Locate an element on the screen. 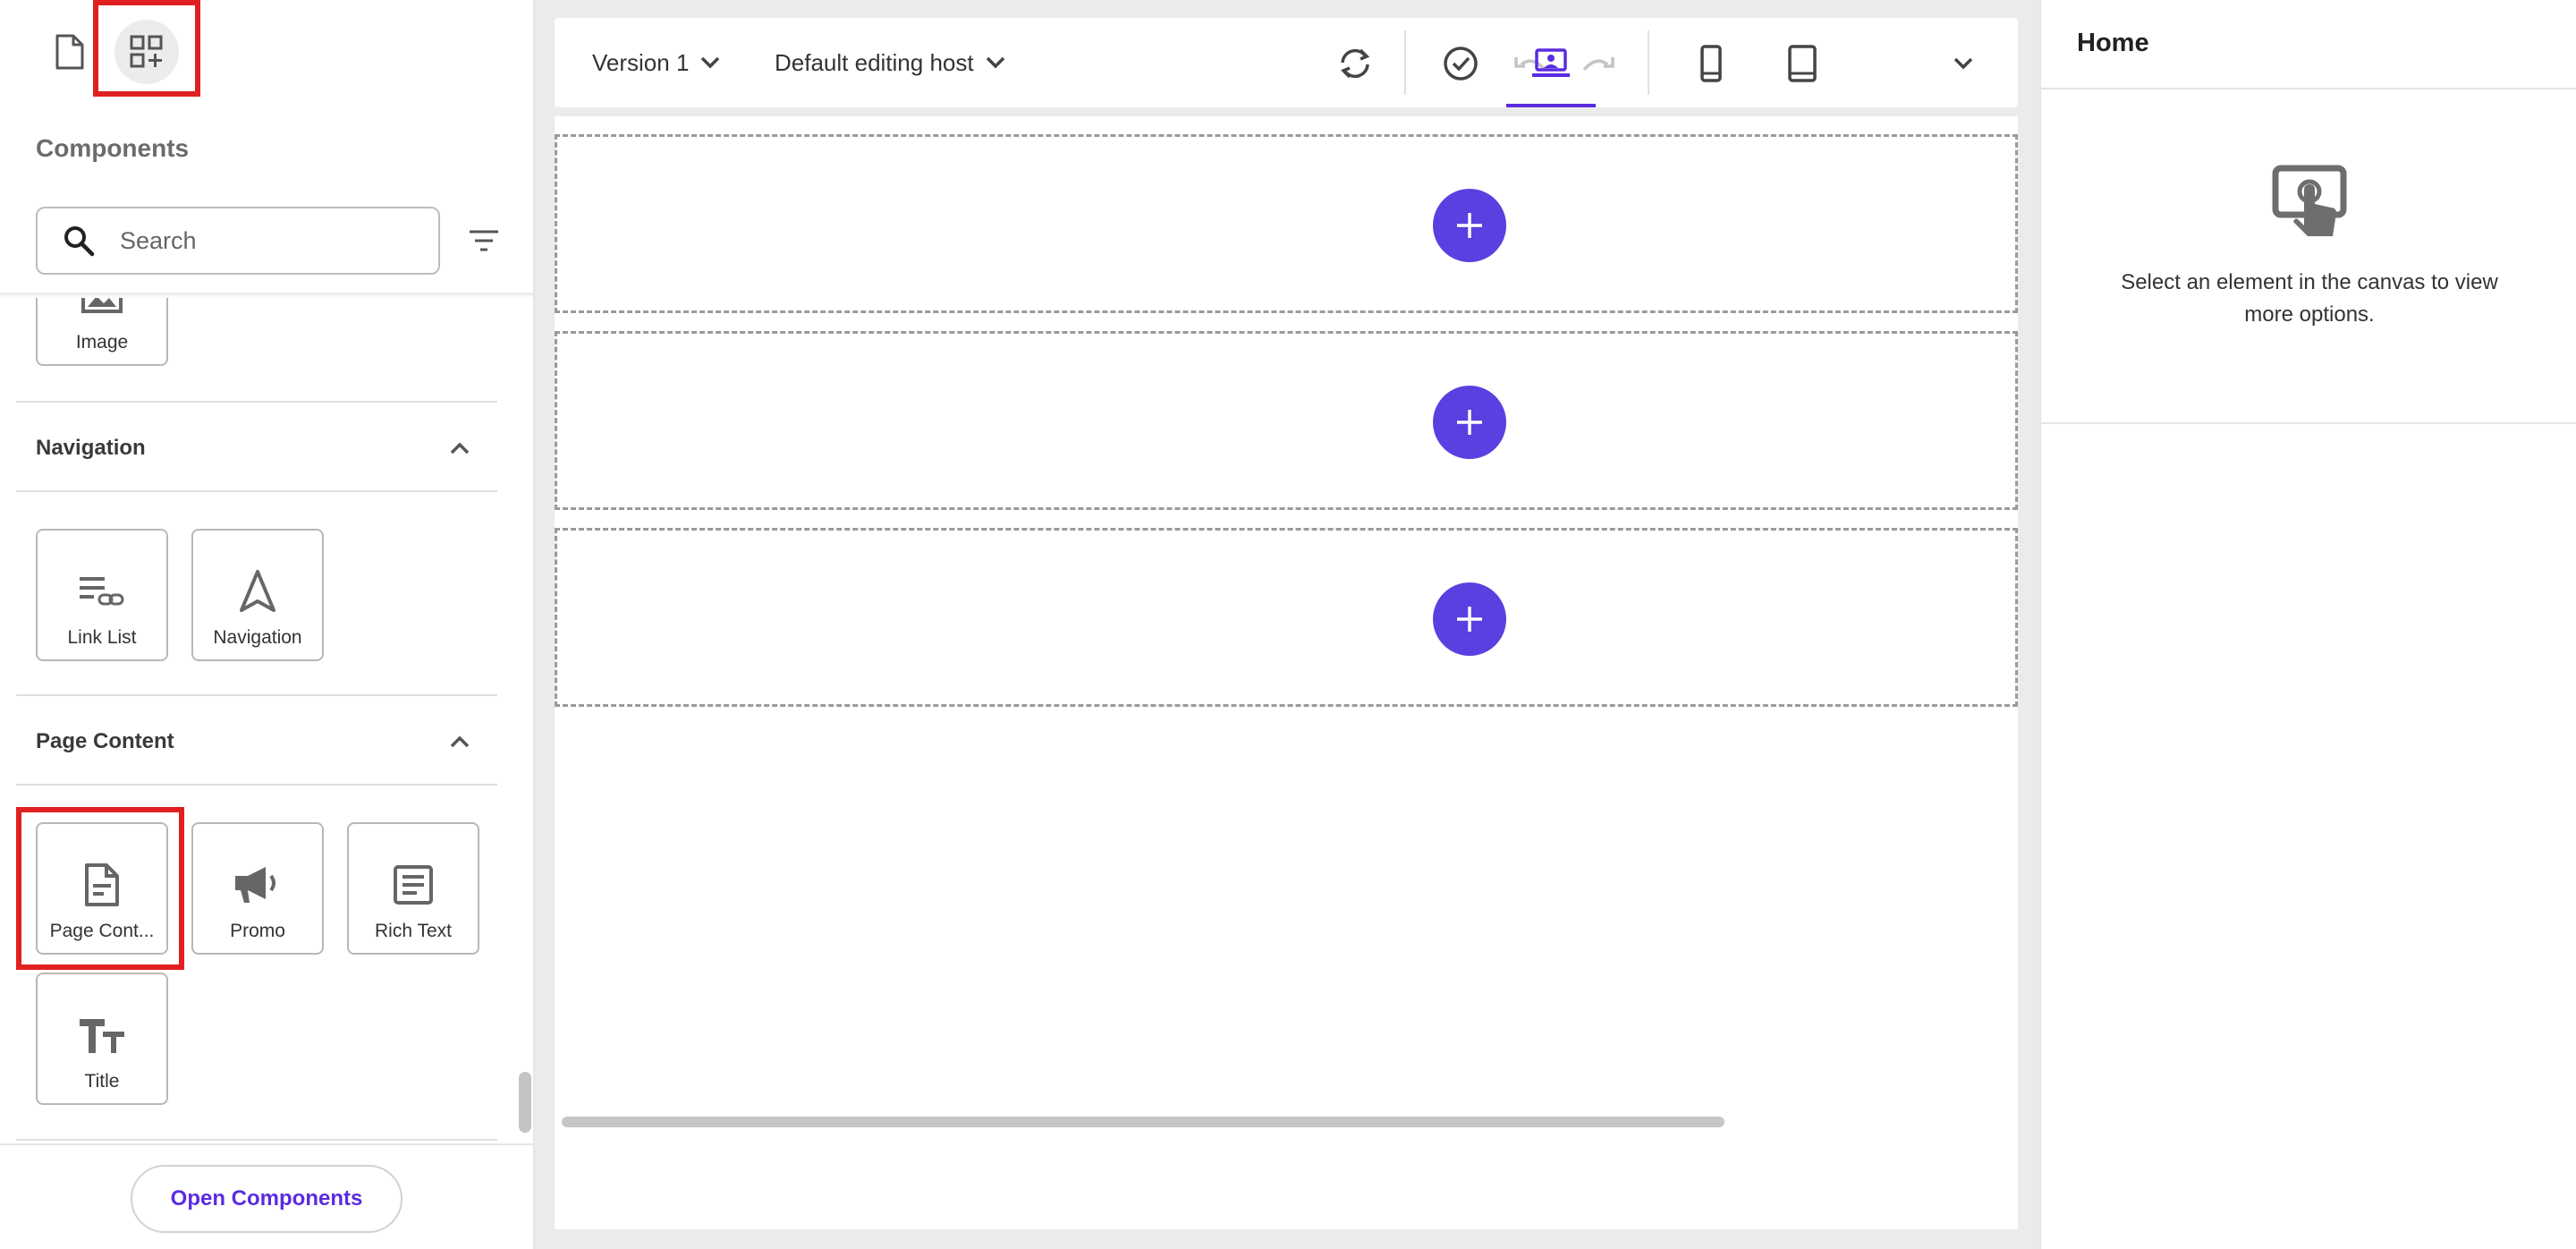 This screenshot has height=1249, width=2576. component-search is located at coordinates (238, 241).